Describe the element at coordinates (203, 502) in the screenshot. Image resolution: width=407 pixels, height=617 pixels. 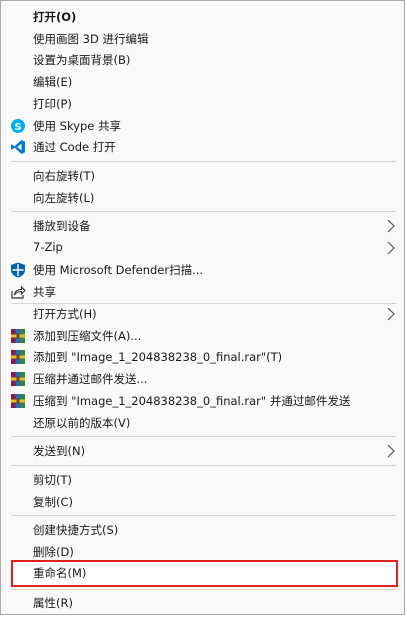
I see `menu-item-copy: 复制(C)` at that location.